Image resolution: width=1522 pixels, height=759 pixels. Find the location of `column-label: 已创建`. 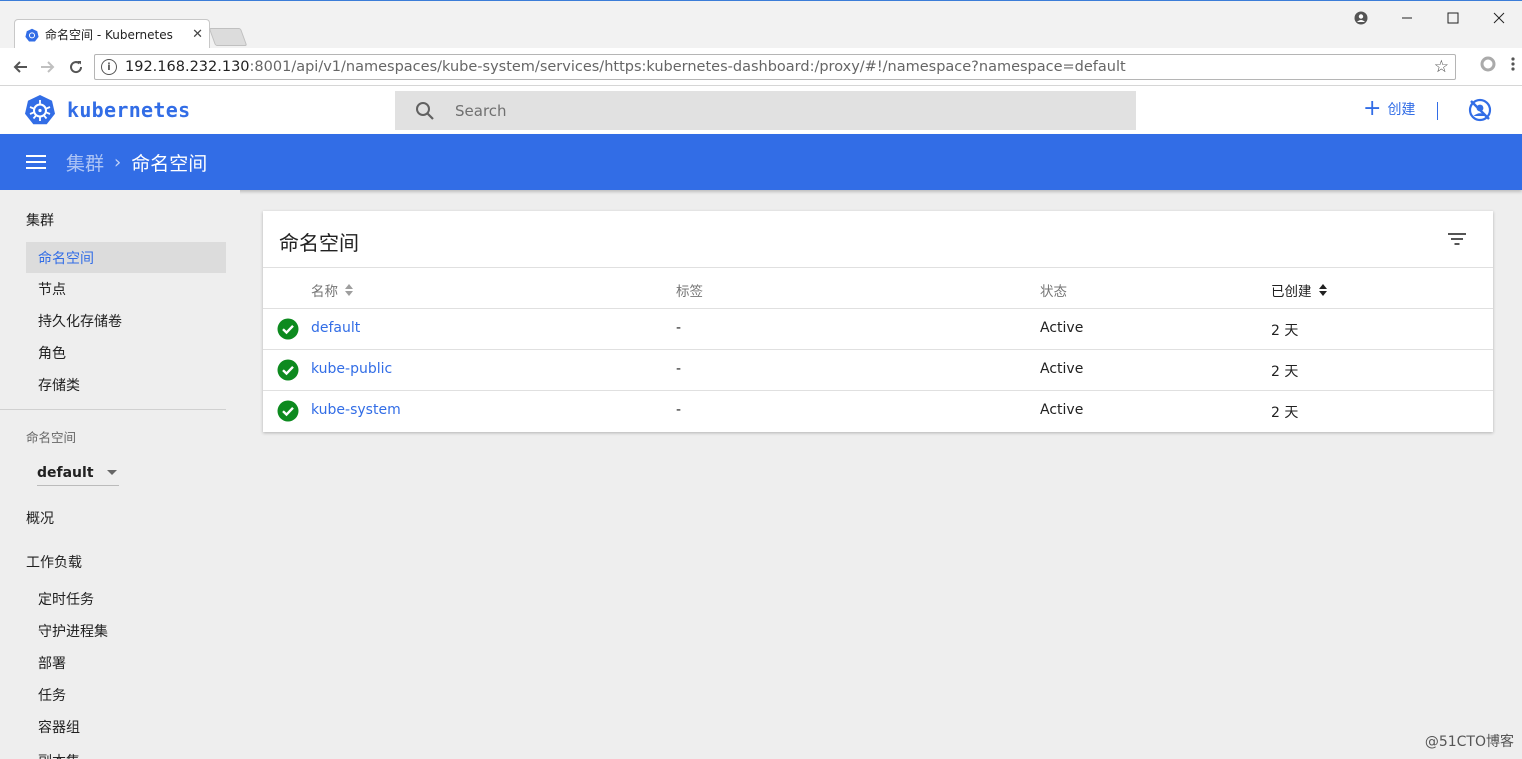

column-label: 已创建 is located at coordinates (1291, 292).